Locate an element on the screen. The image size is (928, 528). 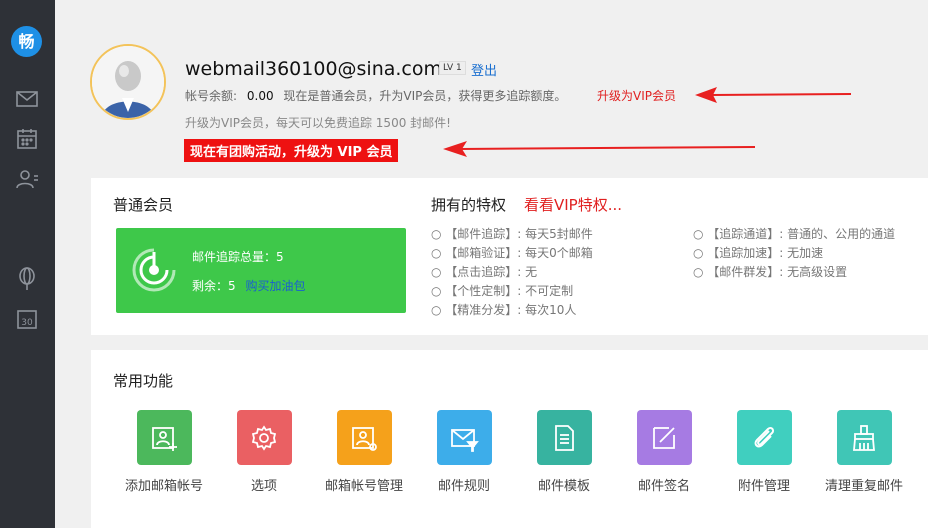
account-settings-icon is located at coordinates (364, 437).